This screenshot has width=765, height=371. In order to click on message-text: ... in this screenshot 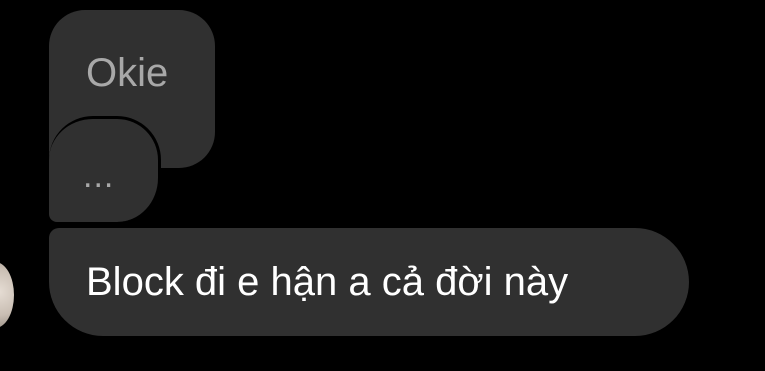, I will do `click(99, 176)`.